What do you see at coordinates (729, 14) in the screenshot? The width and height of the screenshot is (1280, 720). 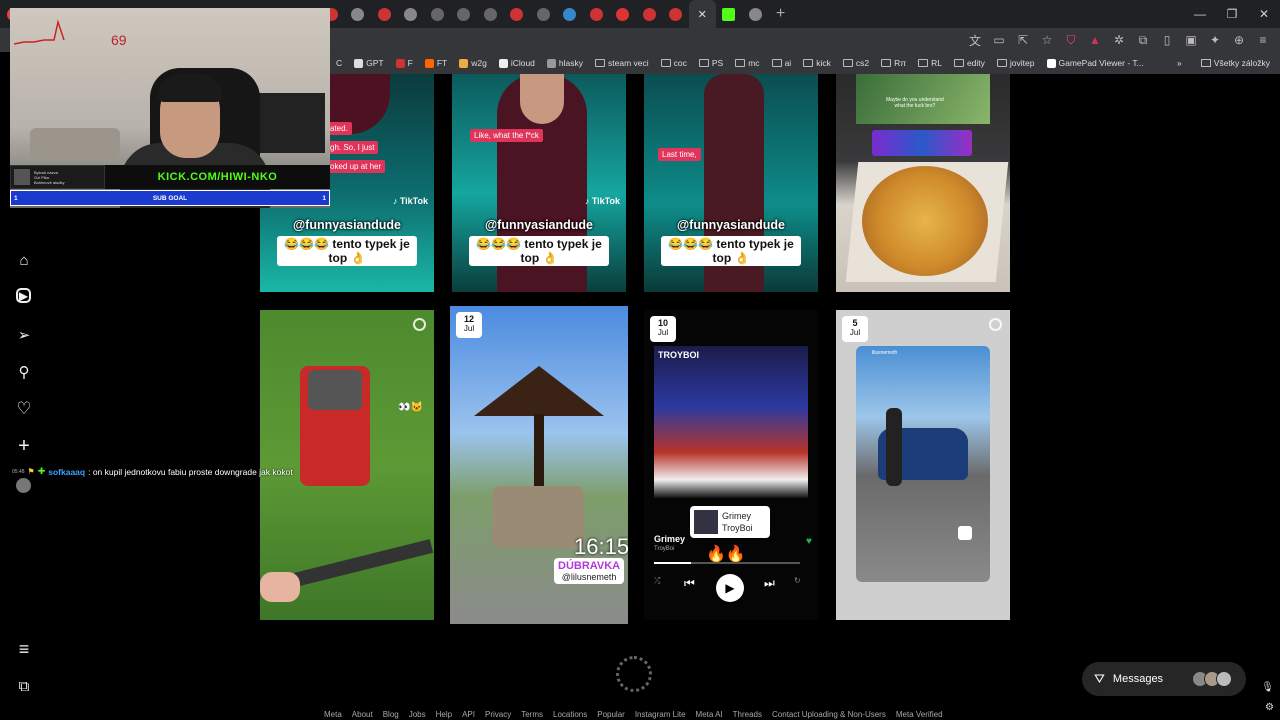 I see `kick-tab` at bounding box center [729, 14].